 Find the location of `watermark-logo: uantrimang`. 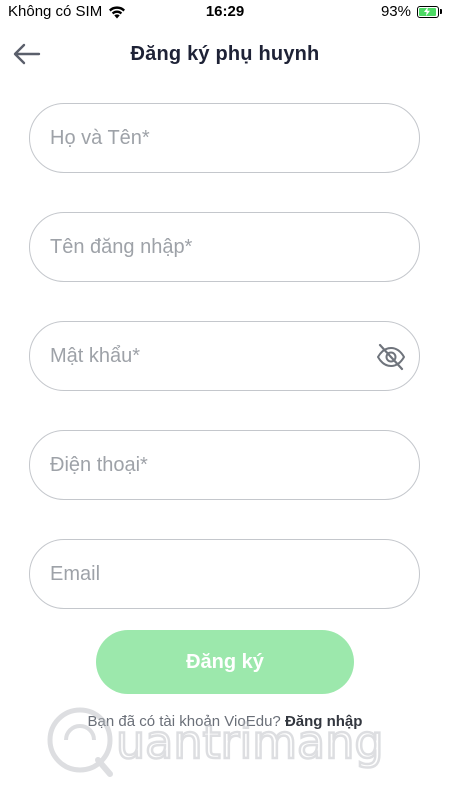

watermark-logo: uantrimang is located at coordinates (216, 742).